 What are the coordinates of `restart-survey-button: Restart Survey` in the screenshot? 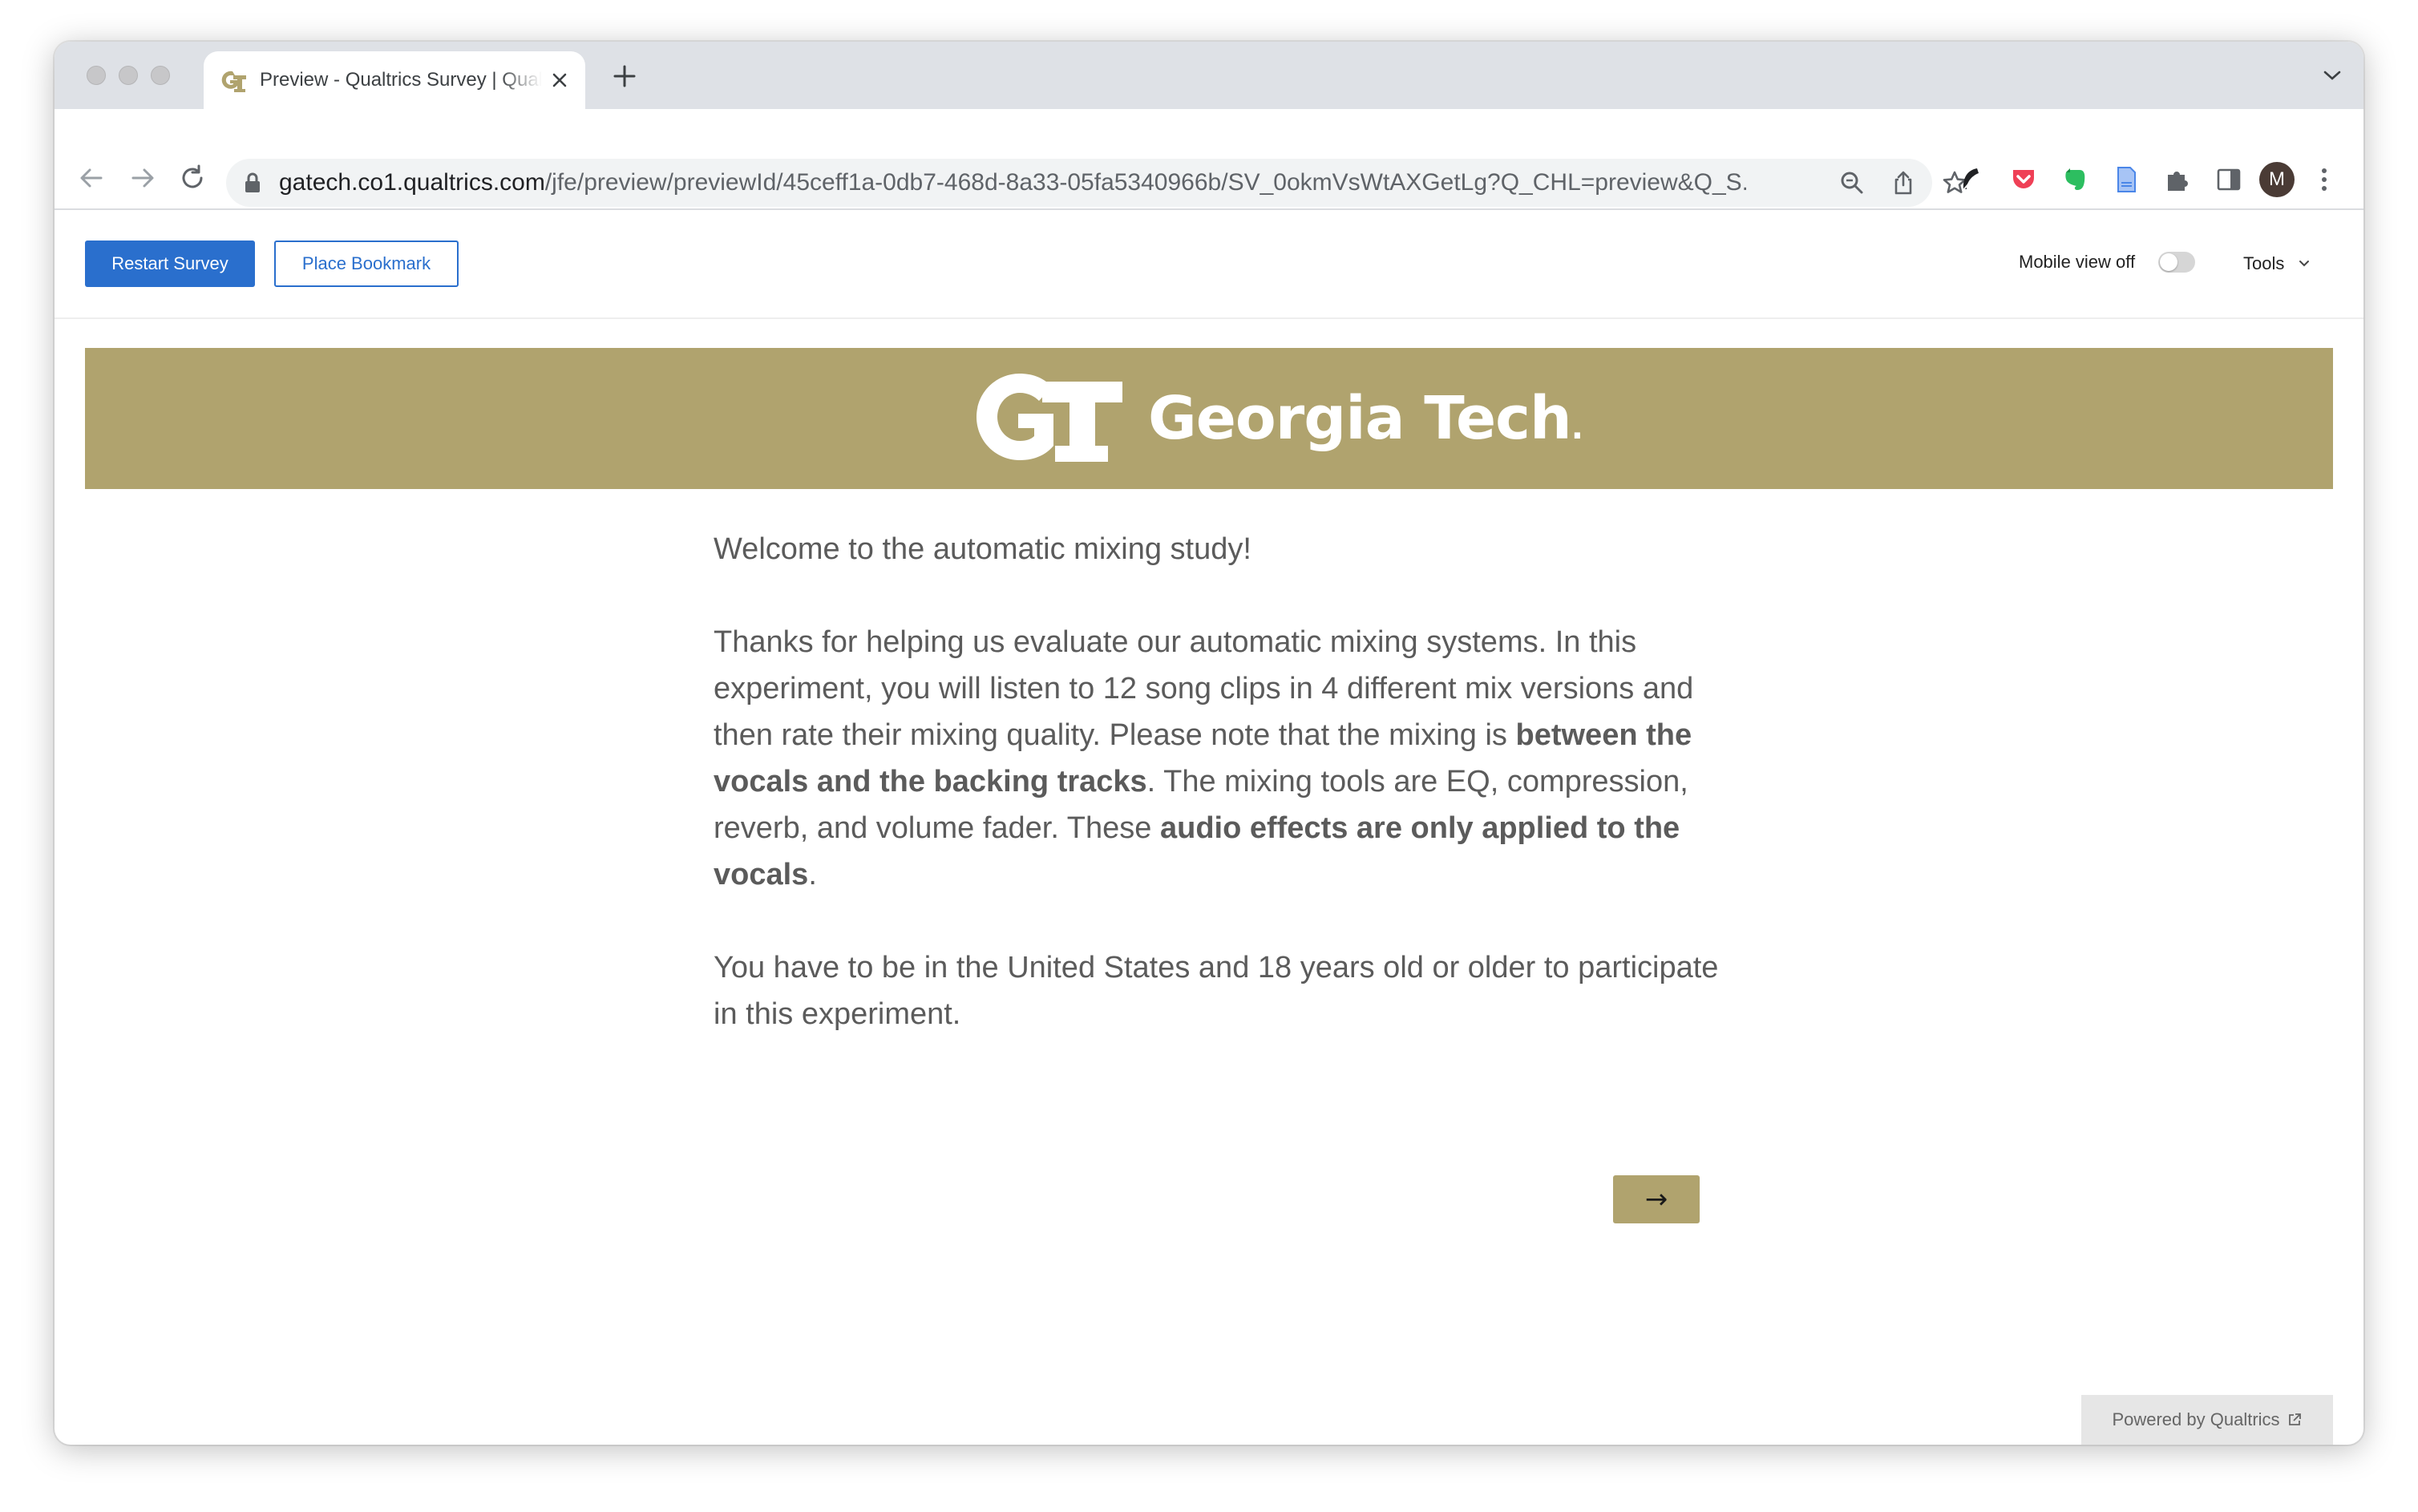 It's located at (170, 264).